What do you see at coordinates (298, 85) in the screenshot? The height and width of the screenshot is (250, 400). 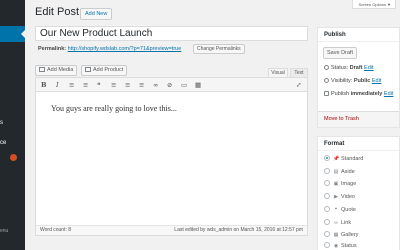 I see `fullscreen-icon: ⤢` at bounding box center [298, 85].